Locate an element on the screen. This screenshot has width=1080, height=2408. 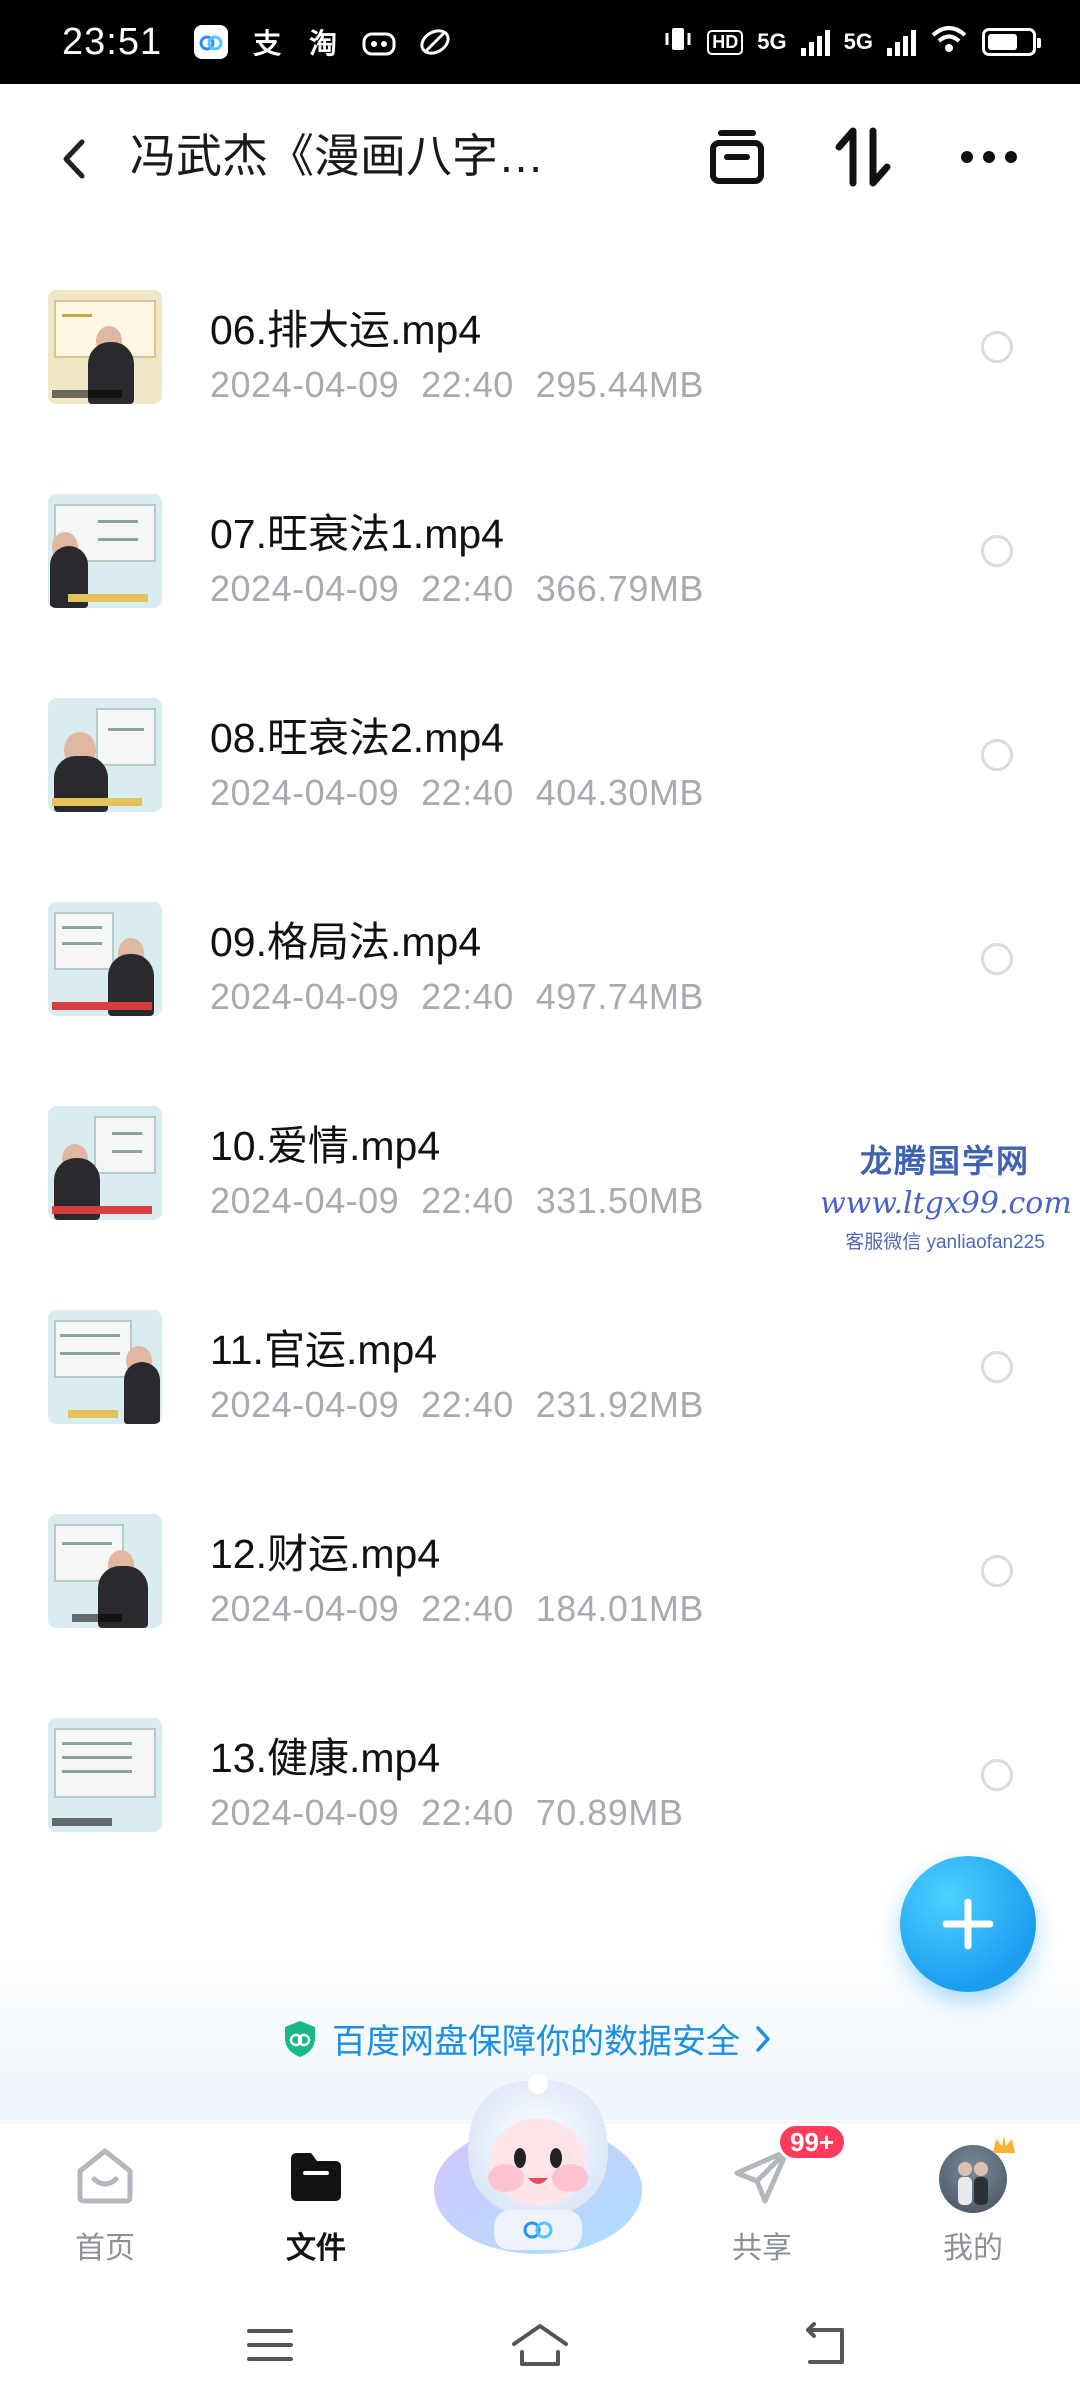
file-row: 09.格局法.mp4 2024-04-09 22:40 497.74MB is located at coordinates (540, 948).